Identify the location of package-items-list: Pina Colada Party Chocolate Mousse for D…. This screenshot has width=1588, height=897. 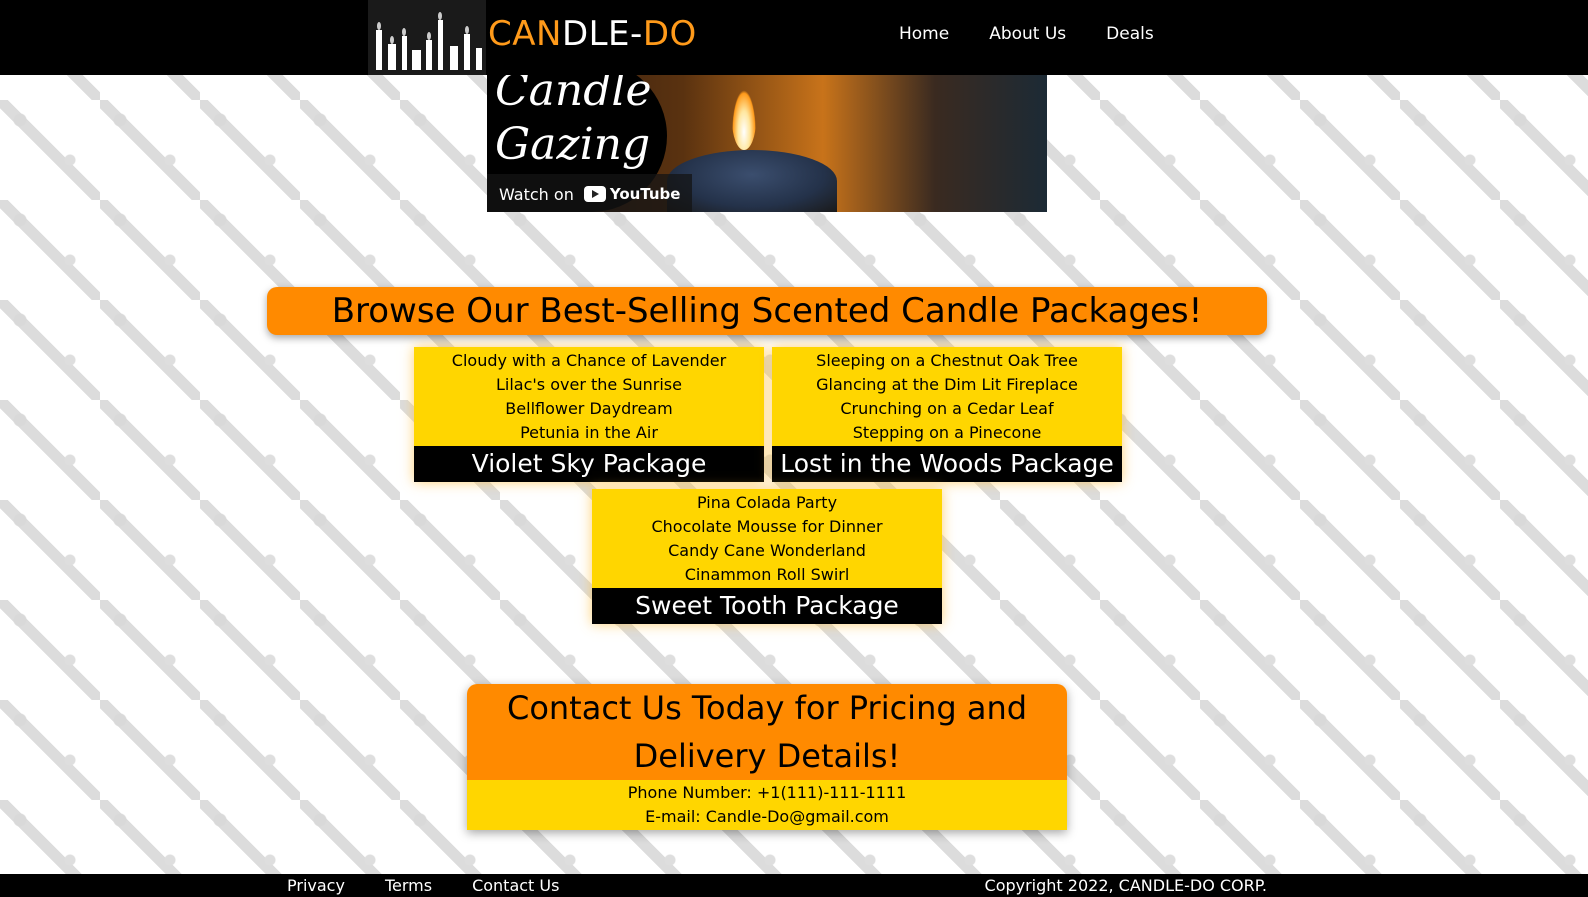
(767, 538).